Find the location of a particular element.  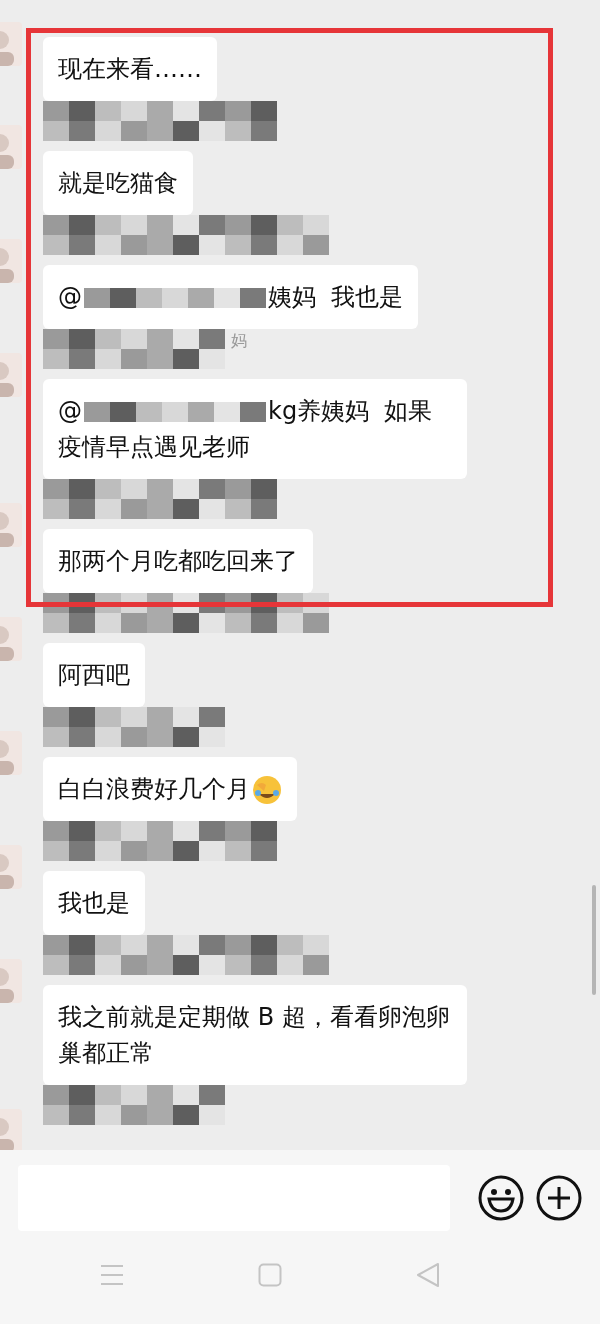

emoji-icon is located at coordinates (501, 1198).